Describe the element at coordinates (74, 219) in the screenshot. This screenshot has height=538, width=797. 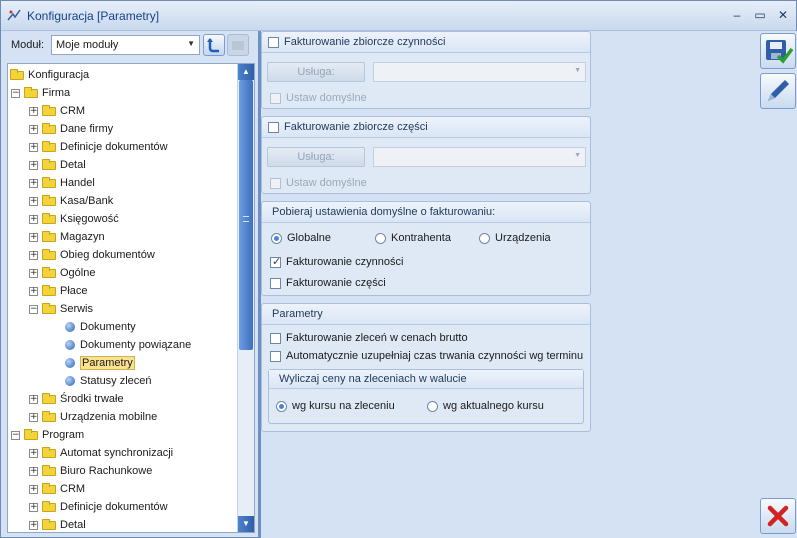
I see `tree-item: + Księgowość` at that location.